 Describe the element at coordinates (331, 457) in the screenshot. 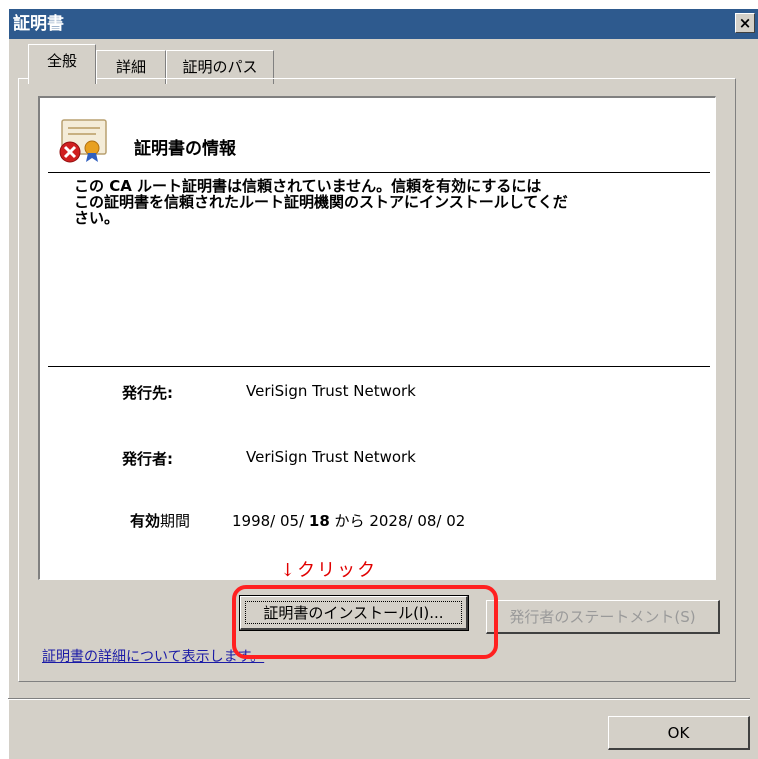

I see `issued-by-value: VeriSign Trust Network` at that location.